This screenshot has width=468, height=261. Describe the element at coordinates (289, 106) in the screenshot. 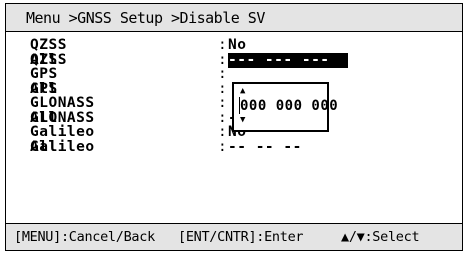

I see `editor-value-field: 000 000 000` at that location.